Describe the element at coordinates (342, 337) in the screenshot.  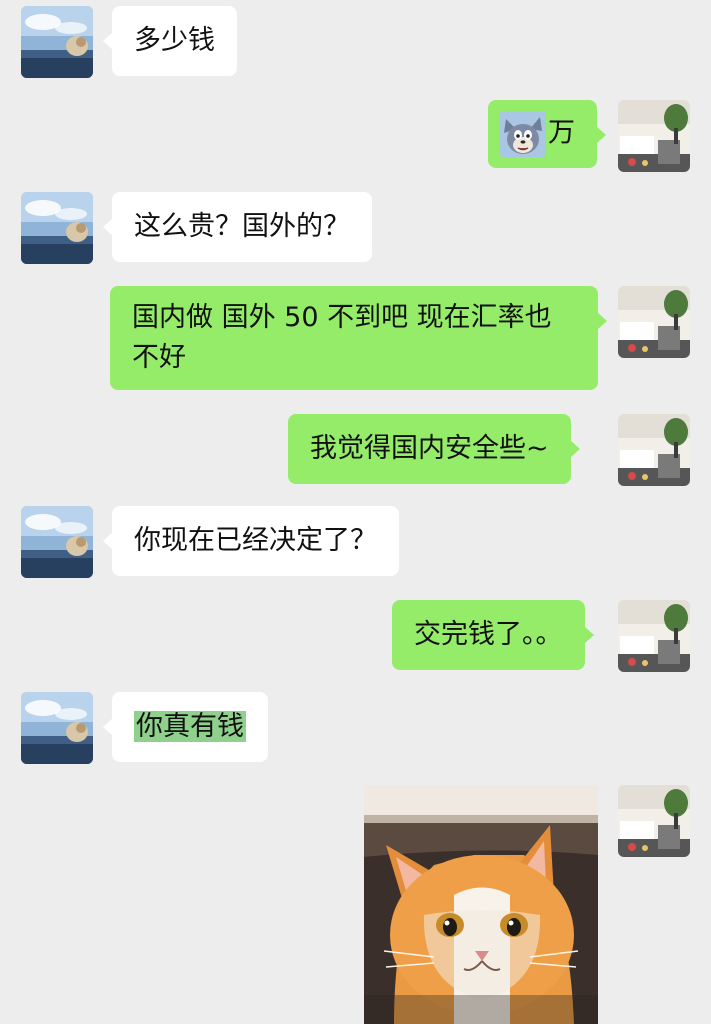
I see `message-text: 国内做 国外 50 不到吧 现在汇率也不好` at that location.